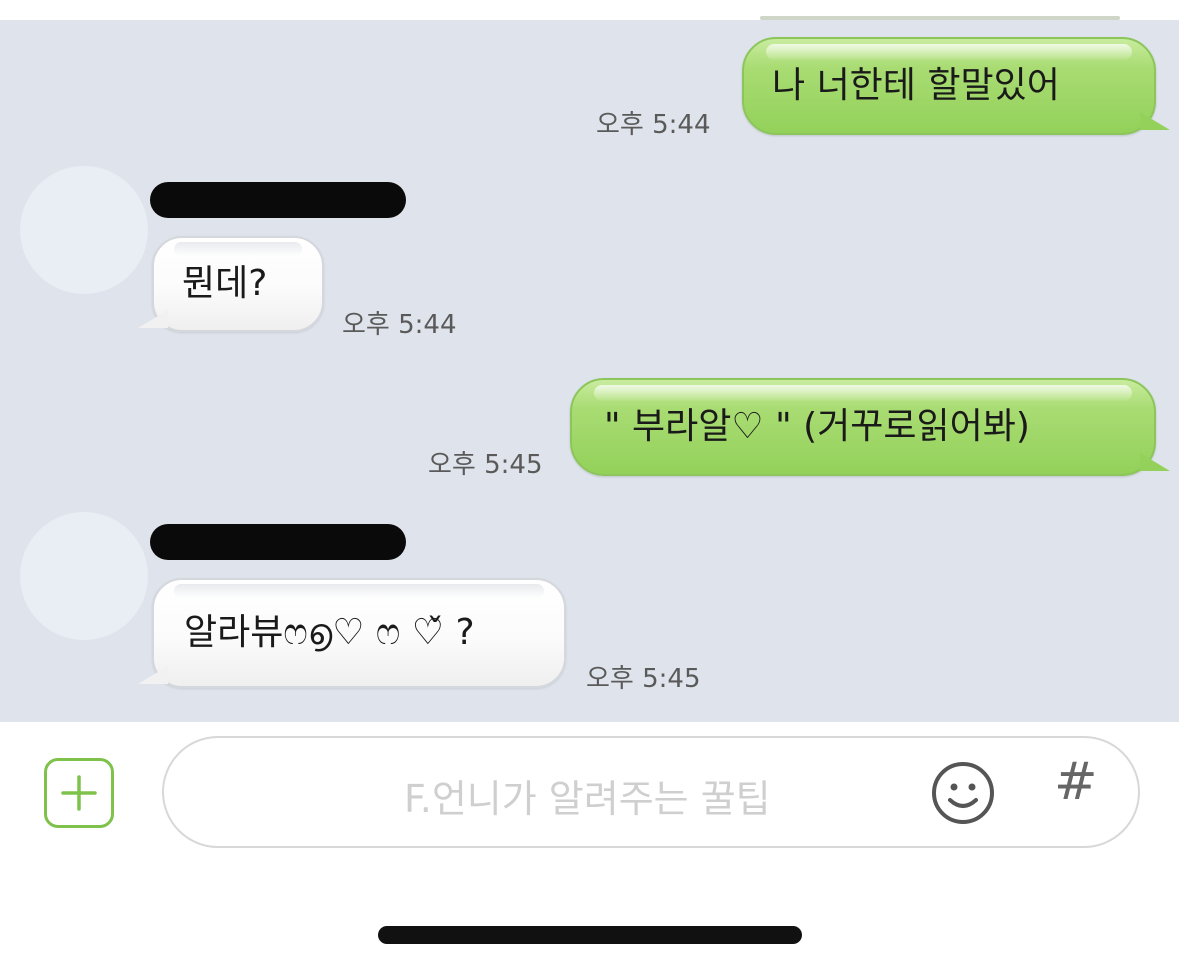 The height and width of the screenshot is (956, 1179). I want to click on incoming-message-bubble: 뭔데?, so click(238, 284).